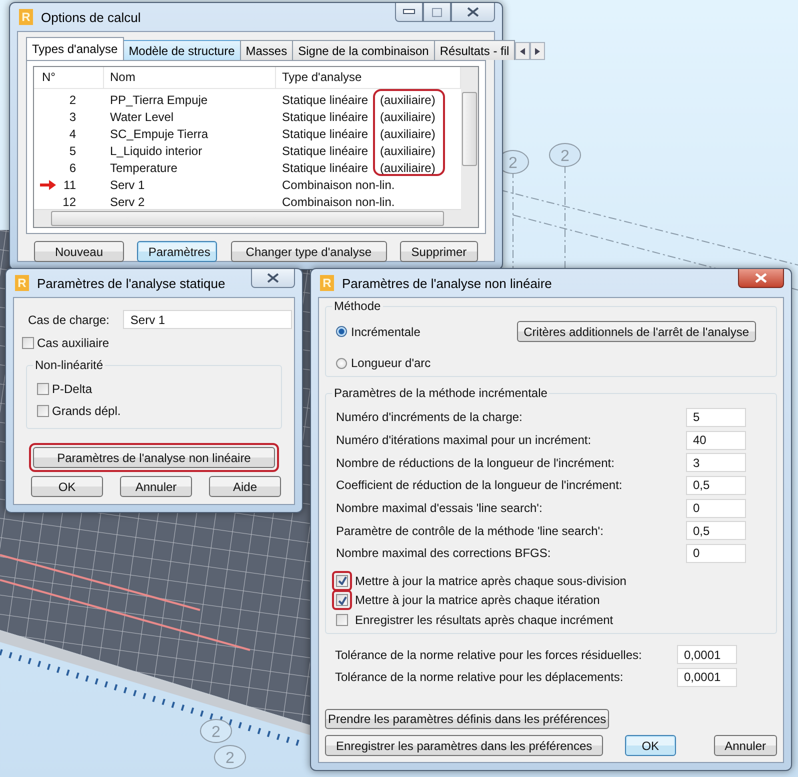 Image resolution: width=798 pixels, height=777 pixels. What do you see at coordinates (72, 389) in the screenshot?
I see `checkbox-label: P-Delta` at bounding box center [72, 389].